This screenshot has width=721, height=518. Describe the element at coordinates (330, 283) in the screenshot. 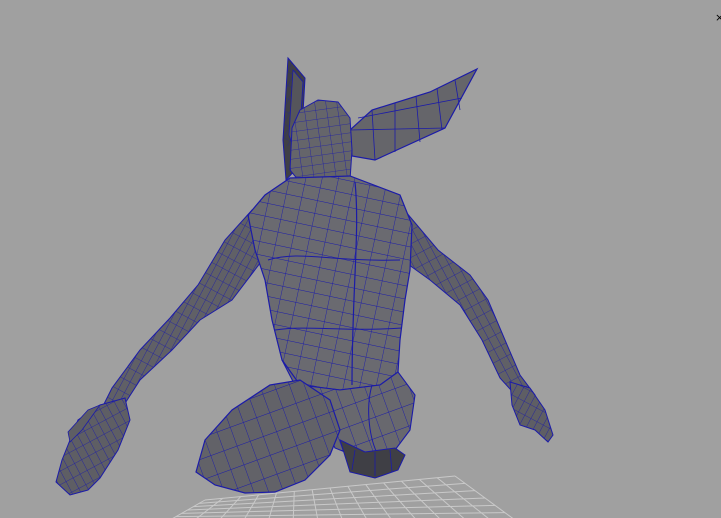

I see `torso-back` at that location.